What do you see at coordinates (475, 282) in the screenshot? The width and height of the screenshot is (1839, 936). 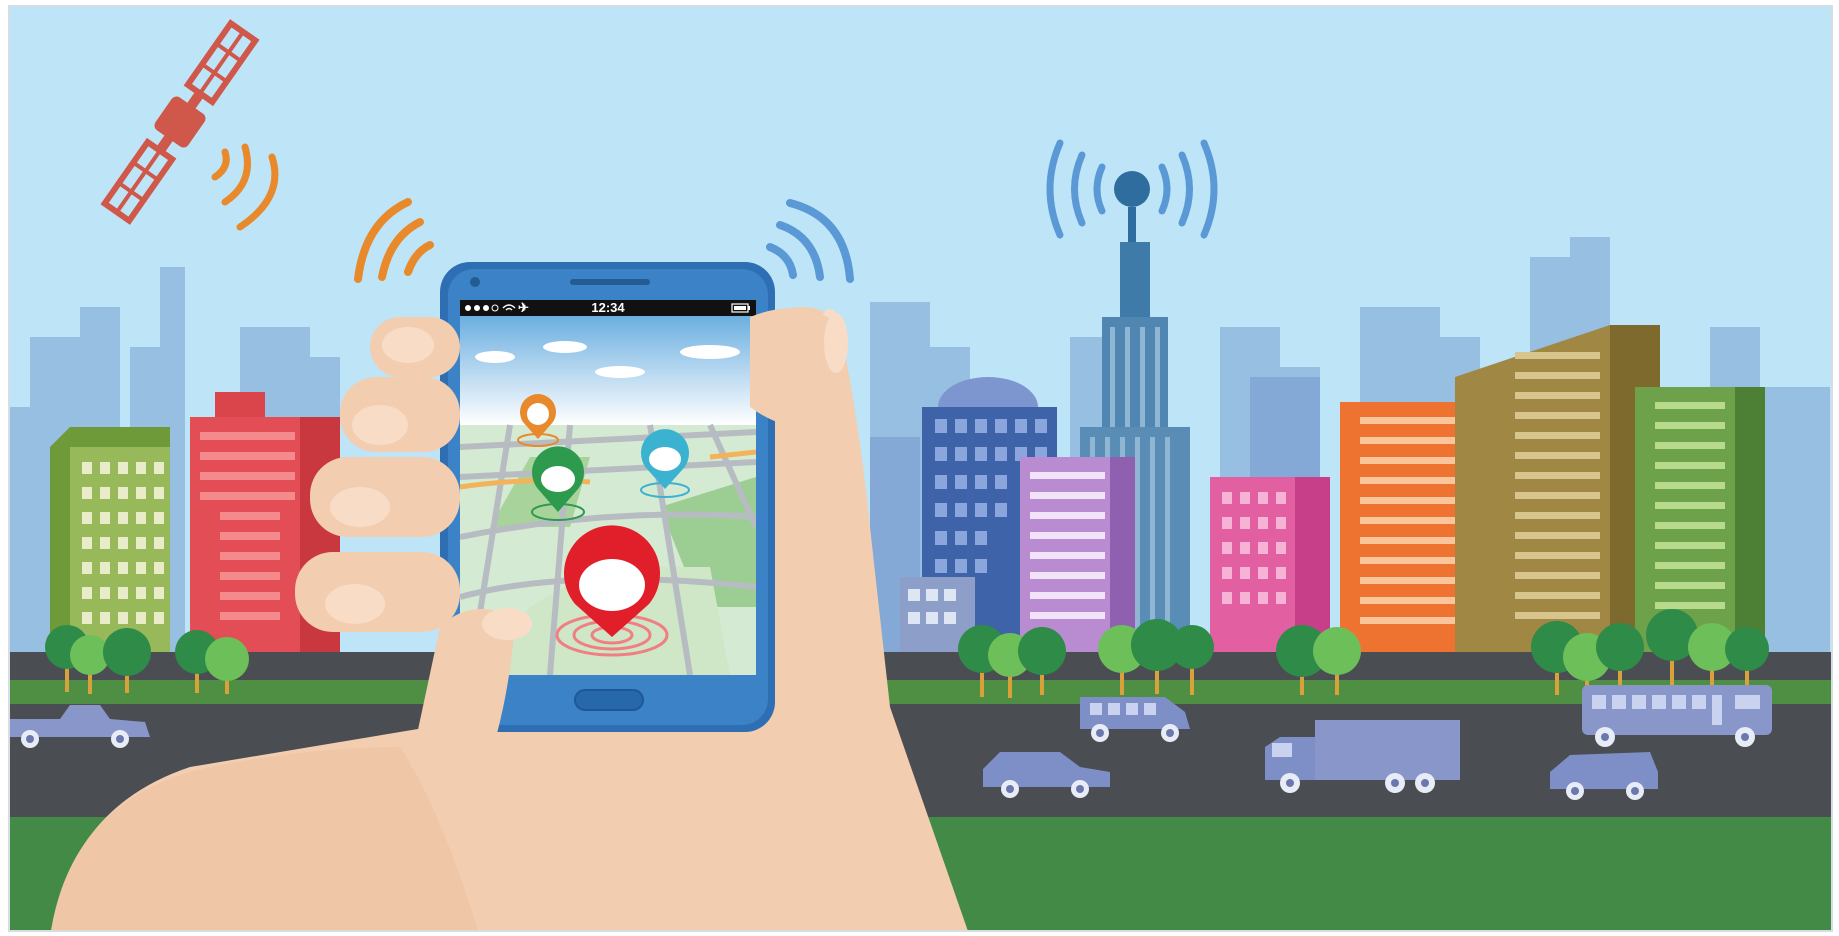 I see `phone-camera` at bounding box center [475, 282].